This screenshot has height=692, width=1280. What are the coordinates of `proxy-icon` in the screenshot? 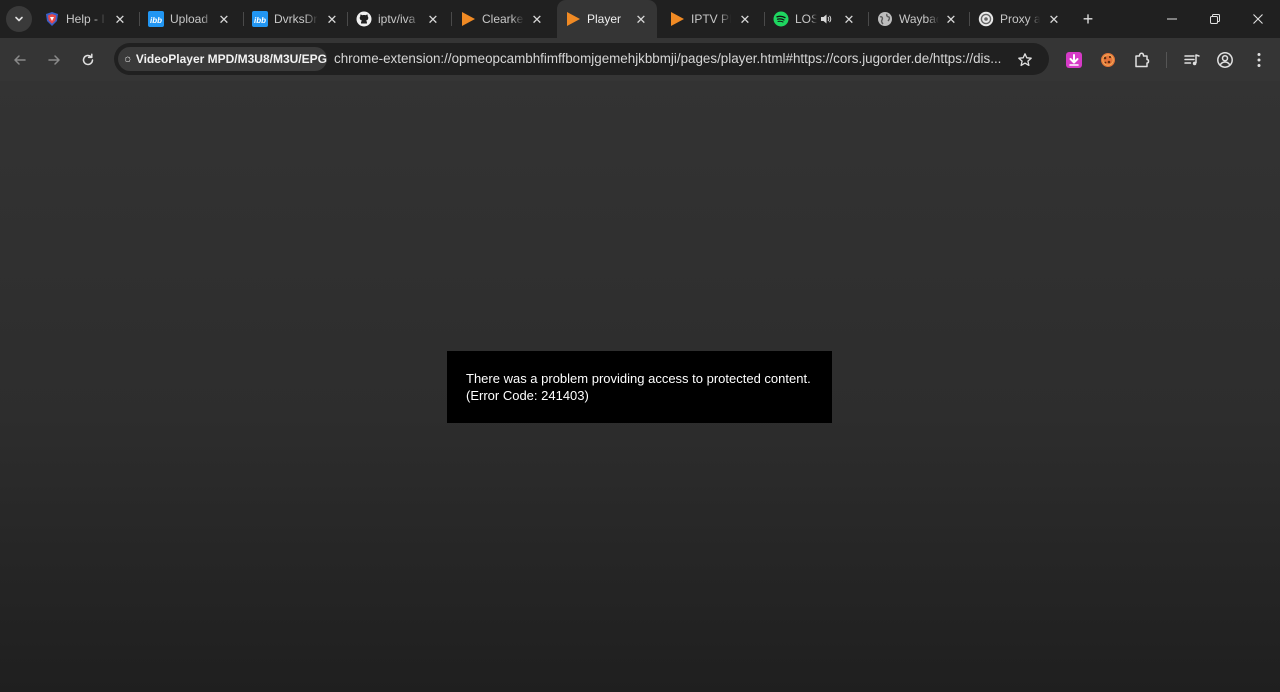 It's located at (986, 19).